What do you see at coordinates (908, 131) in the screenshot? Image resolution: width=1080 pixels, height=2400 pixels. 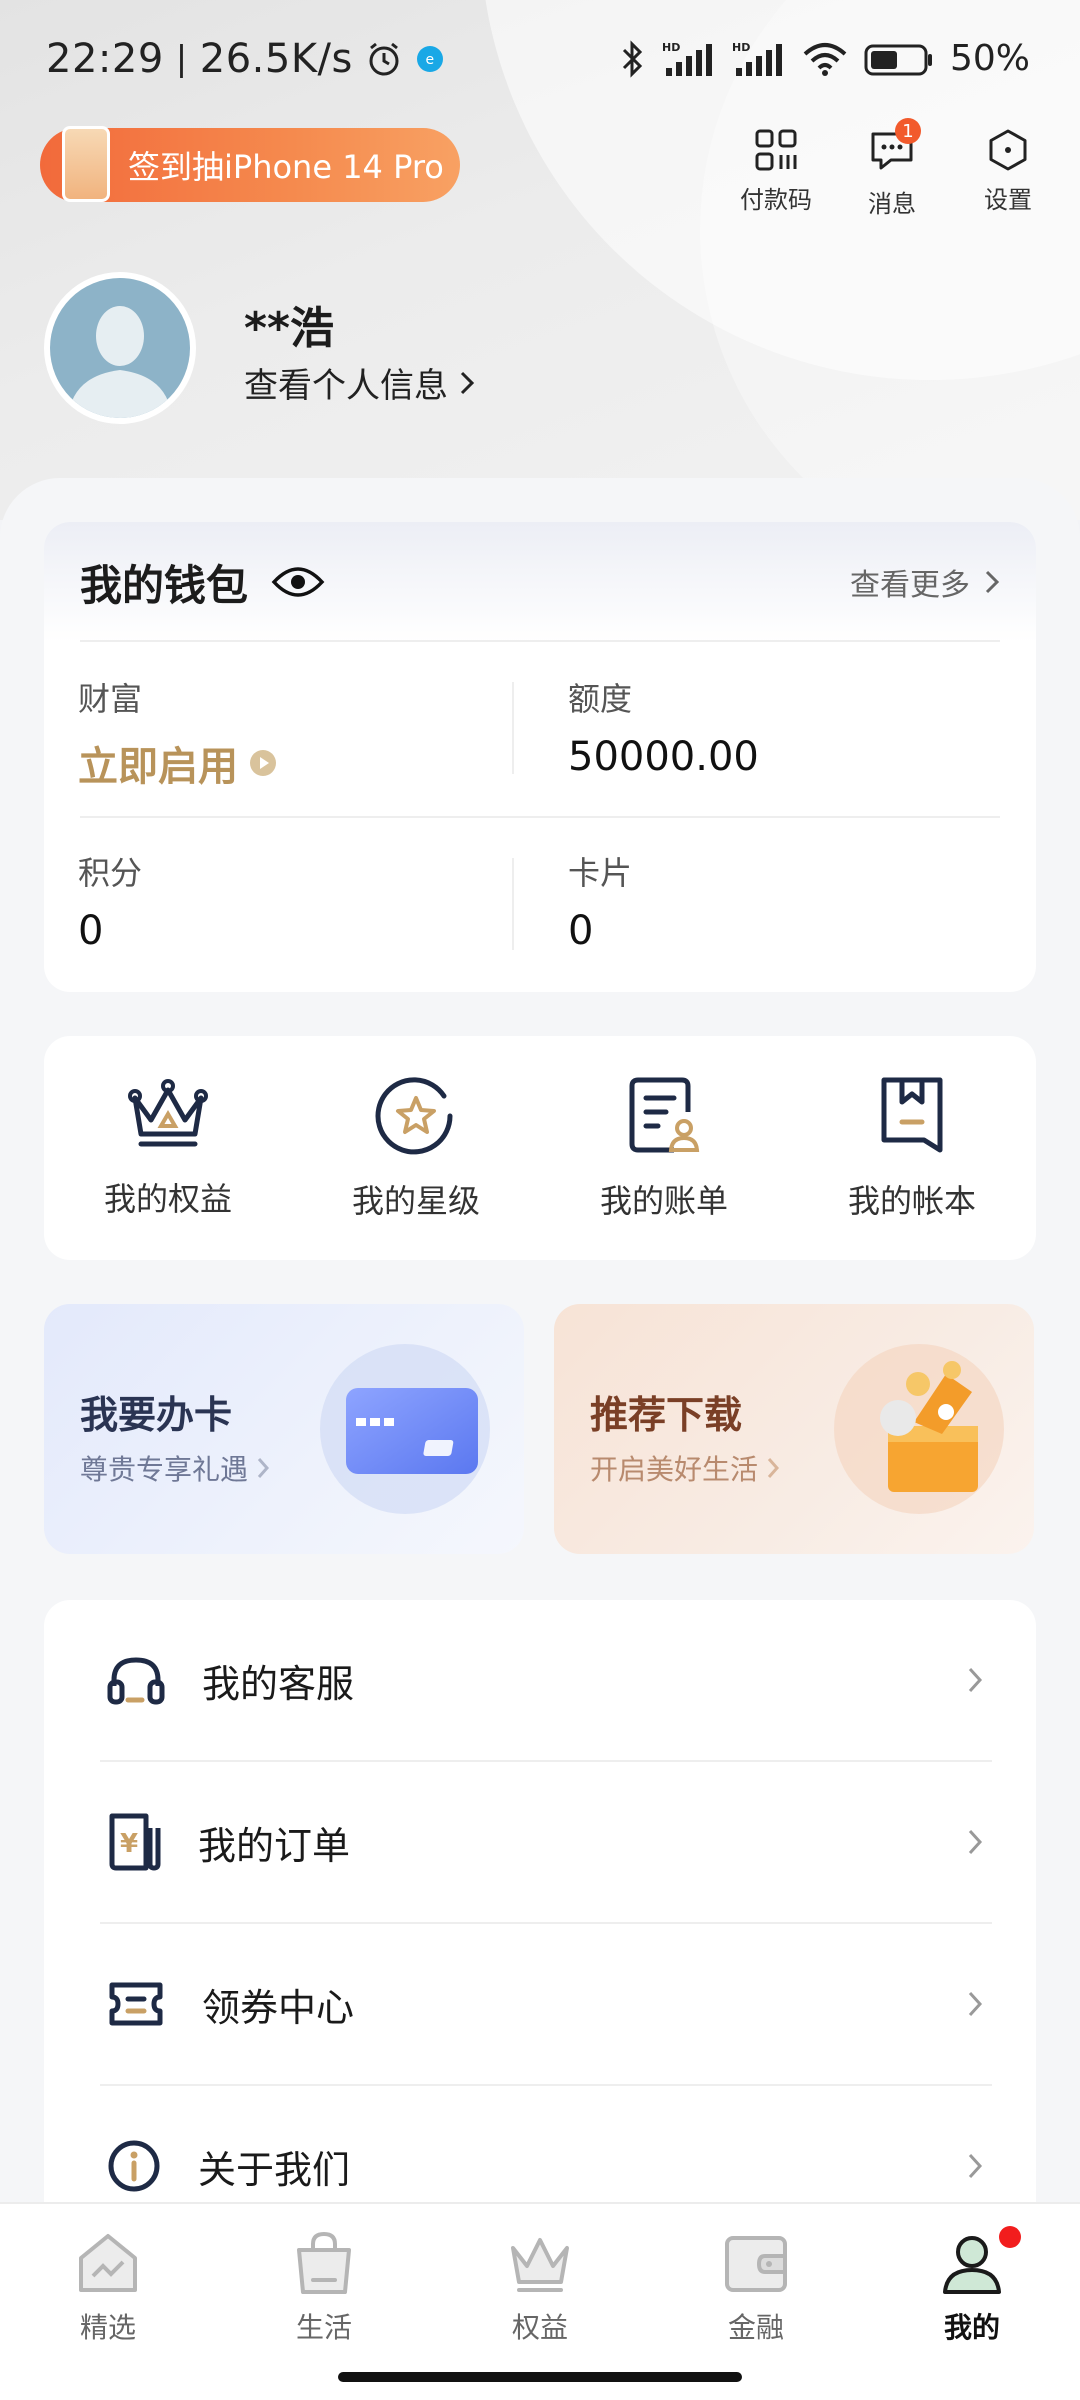 I see `message-badge: 1` at bounding box center [908, 131].